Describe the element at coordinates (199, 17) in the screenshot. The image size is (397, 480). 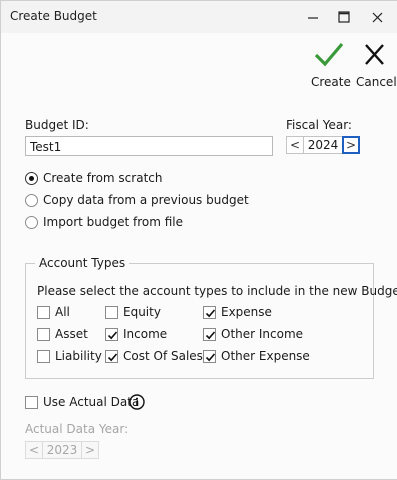
I see `title-bar: Create Budget` at that location.